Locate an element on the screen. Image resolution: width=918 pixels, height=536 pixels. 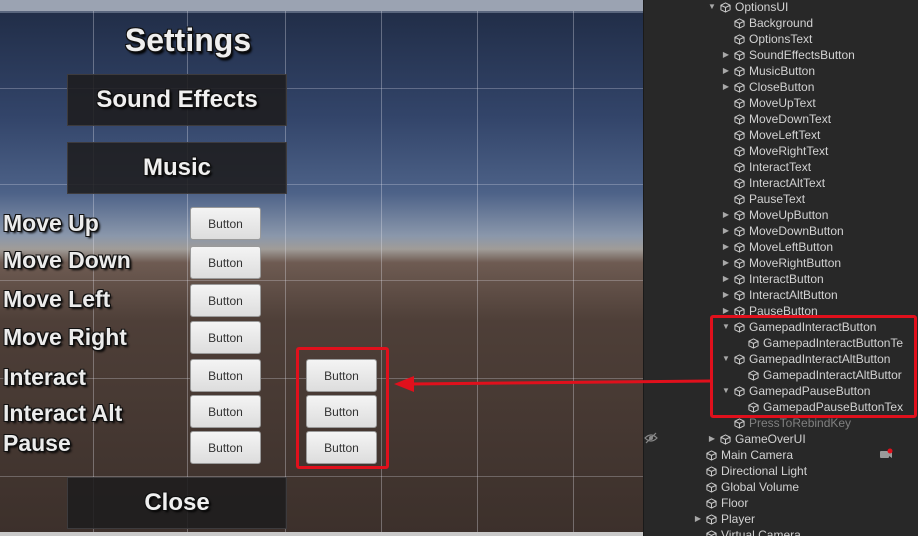
hierarchy-item: ▶ InteractAltButton is located at coordinates (781, 295).